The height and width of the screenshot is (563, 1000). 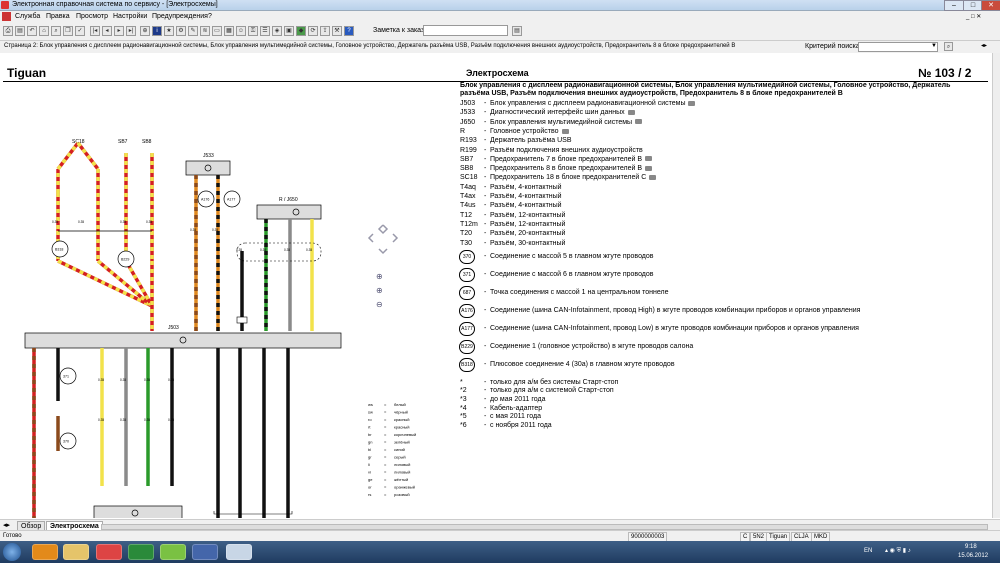 What do you see at coordinates (130, 16) in the screenshot?
I see `menu-settings: Настройки` at bounding box center [130, 16].